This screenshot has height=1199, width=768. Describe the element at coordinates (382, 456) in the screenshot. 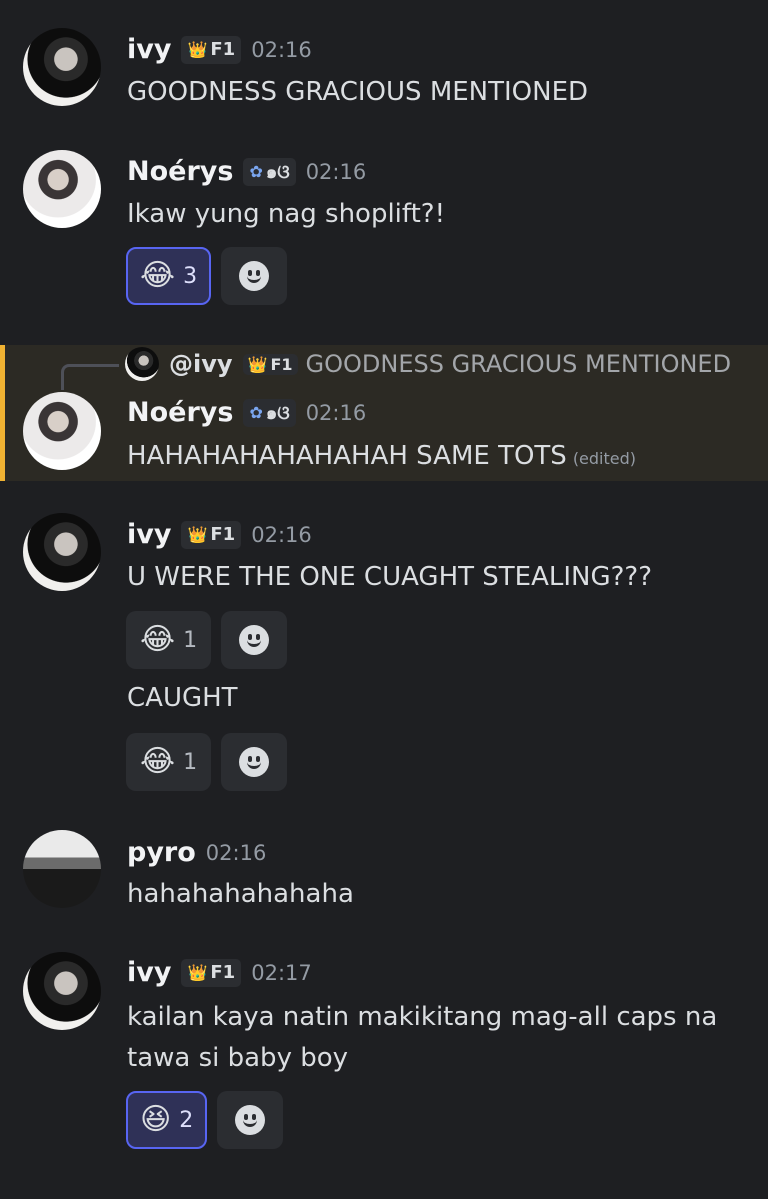

I see `message-text: HAHAHAHAHAHAHAH SAME TOTS (edited)` at that location.